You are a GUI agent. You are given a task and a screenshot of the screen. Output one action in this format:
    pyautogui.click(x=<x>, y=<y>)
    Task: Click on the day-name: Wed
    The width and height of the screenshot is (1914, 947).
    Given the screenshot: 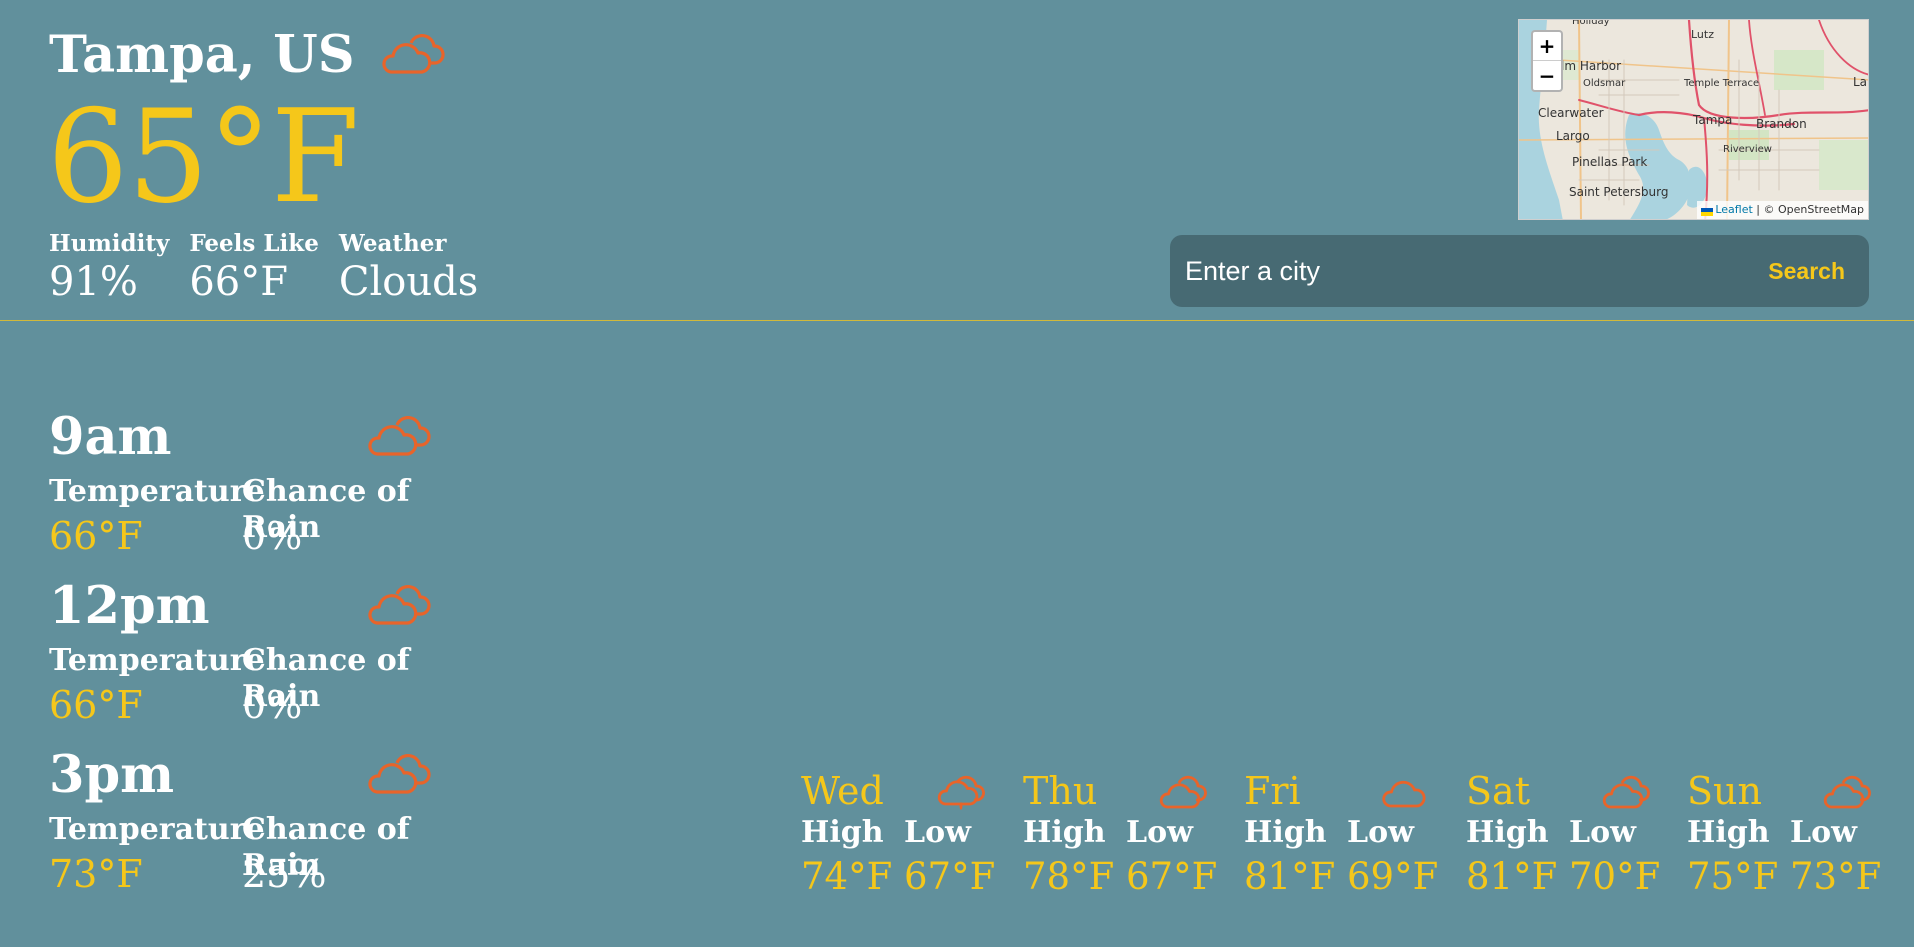 What is the action you would take?
    pyautogui.click(x=842, y=791)
    